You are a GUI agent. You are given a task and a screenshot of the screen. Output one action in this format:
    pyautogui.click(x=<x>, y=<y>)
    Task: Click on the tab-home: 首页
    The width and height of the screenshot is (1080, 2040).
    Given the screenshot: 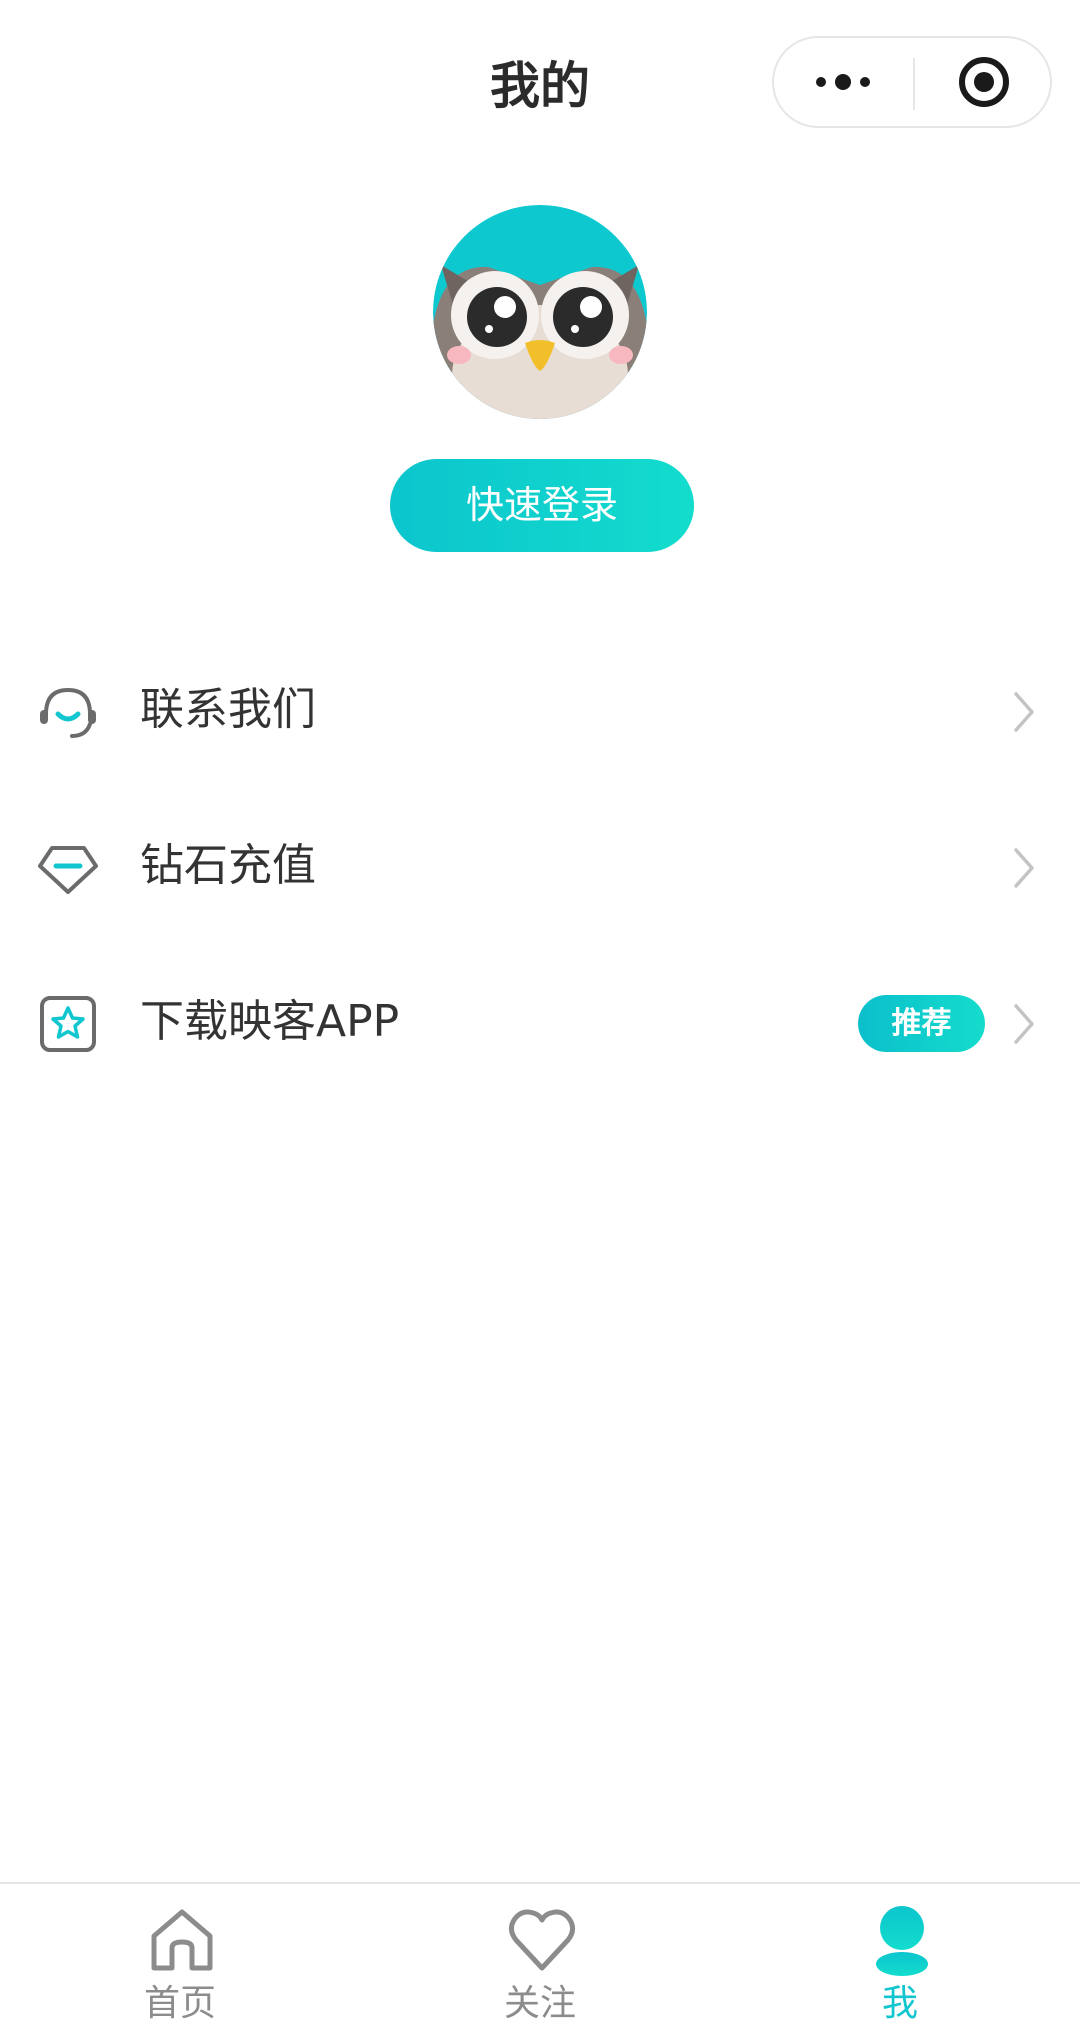 What is the action you would take?
    pyautogui.click(x=180, y=1962)
    